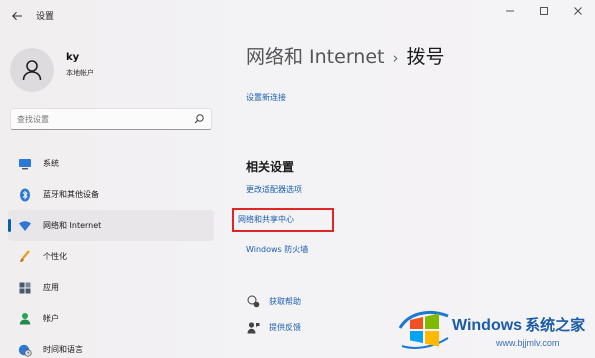 The width and height of the screenshot is (595, 358). Describe the element at coordinates (111, 318) in the screenshot. I see `sidebar-item-accounts: 帐户` at that location.